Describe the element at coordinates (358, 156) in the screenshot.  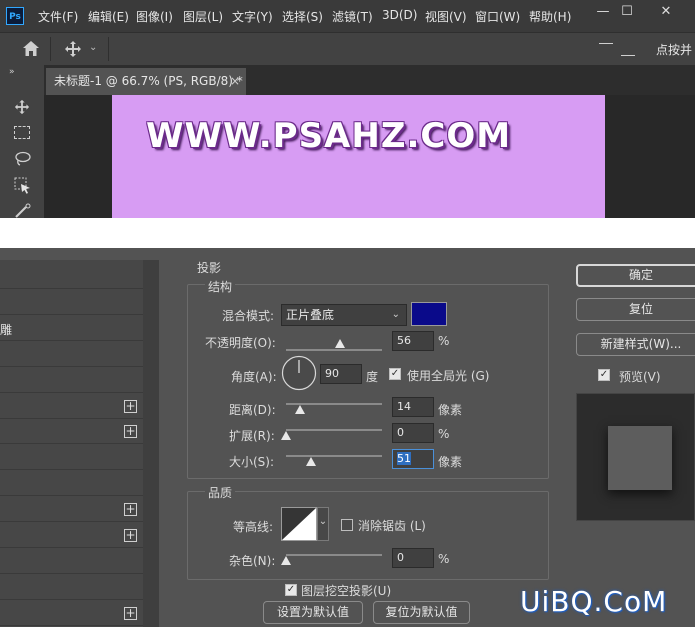
I see `document-canvas` at that location.